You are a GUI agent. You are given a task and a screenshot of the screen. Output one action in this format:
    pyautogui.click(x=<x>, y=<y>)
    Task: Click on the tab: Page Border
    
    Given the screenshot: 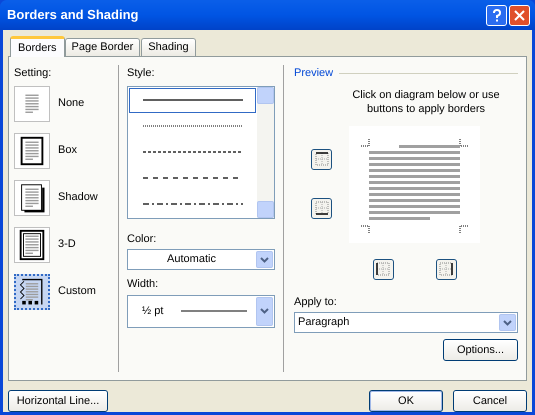 What is the action you would take?
    pyautogui.click(x=102, y=47)
    